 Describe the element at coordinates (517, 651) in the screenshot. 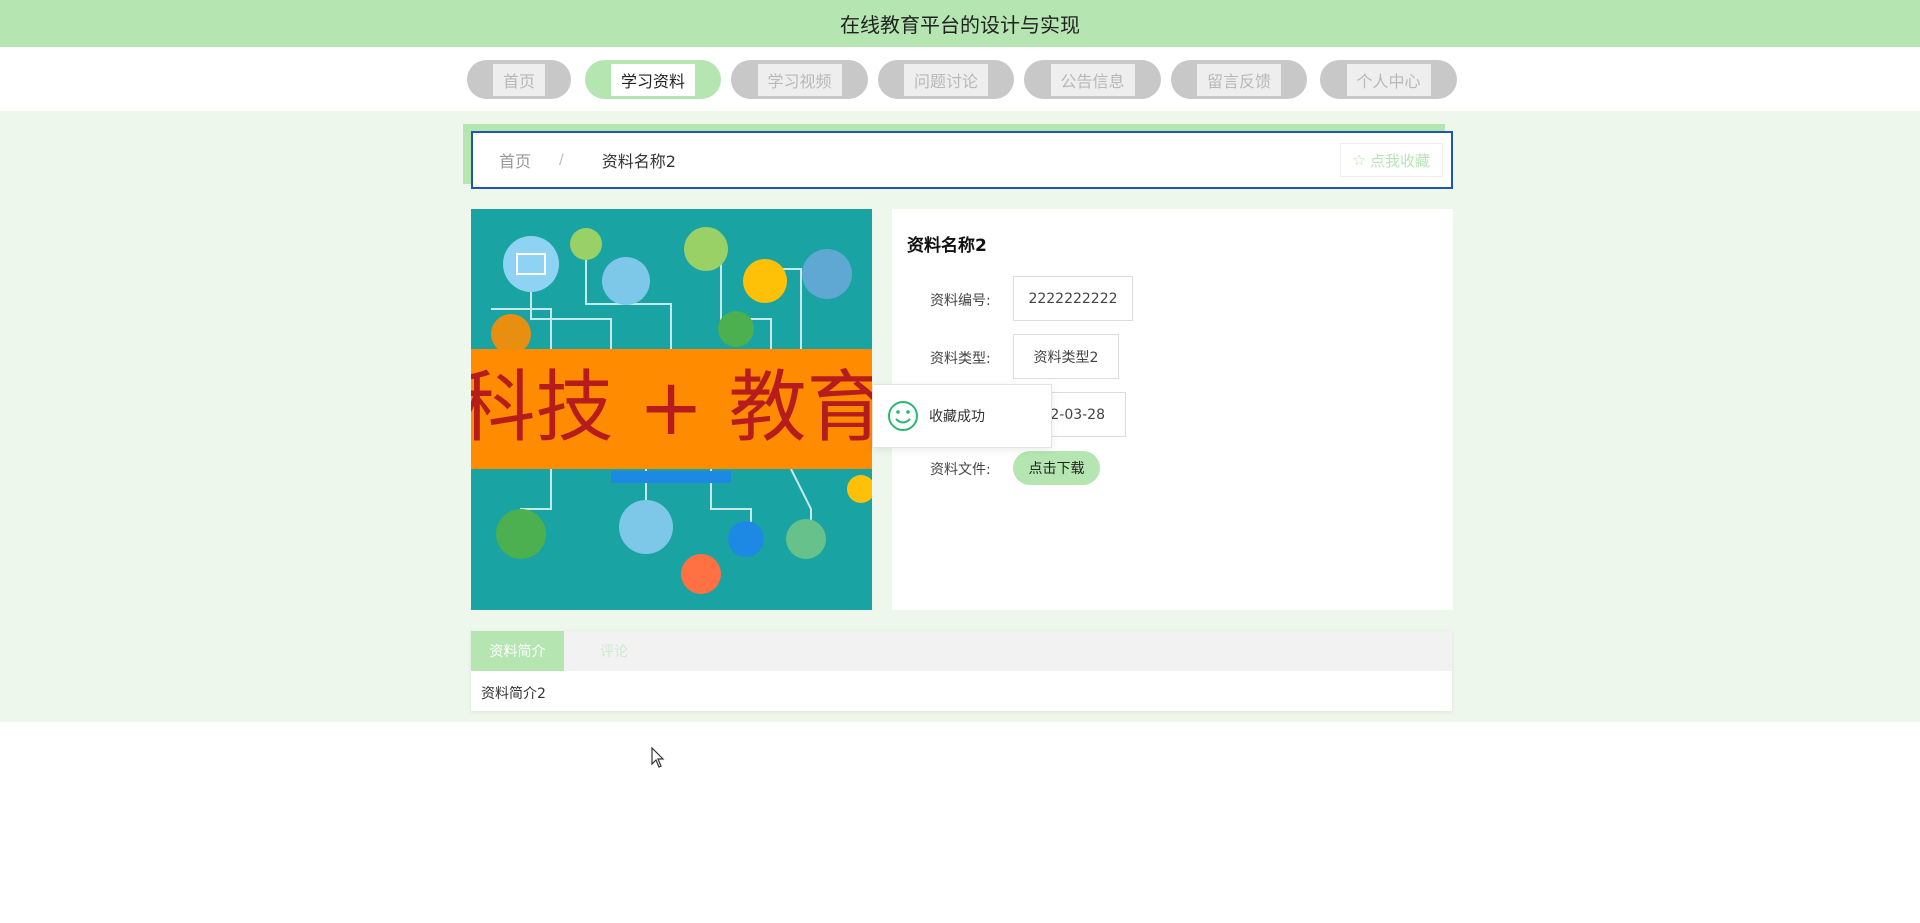

I see `tab-introduction: 资料简介` at that location.